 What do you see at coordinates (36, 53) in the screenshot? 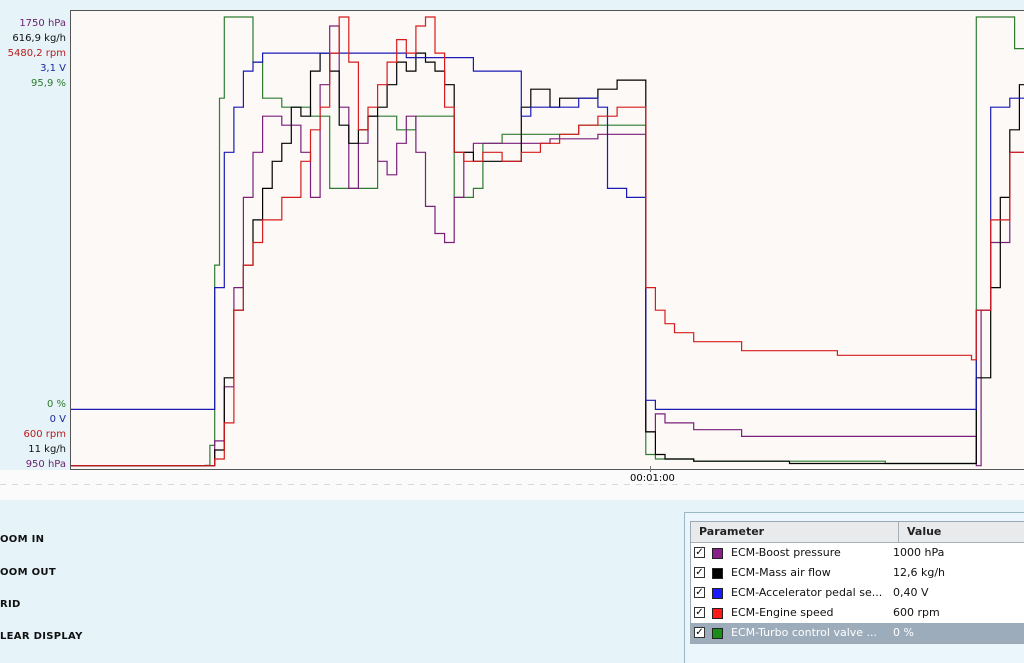
I see `axis-label-top-2: 5480,2 rpm` at bounding box center [36, 53].